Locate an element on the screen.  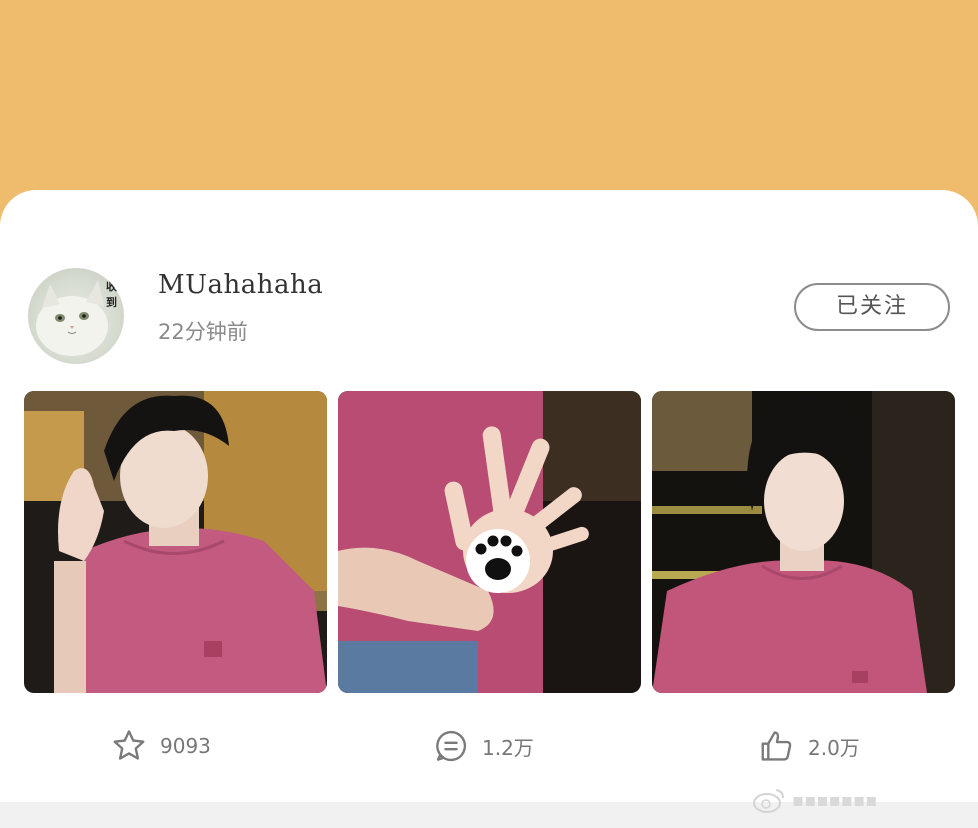
comment-button: 1.2万 is located at coordinates (483, 746).